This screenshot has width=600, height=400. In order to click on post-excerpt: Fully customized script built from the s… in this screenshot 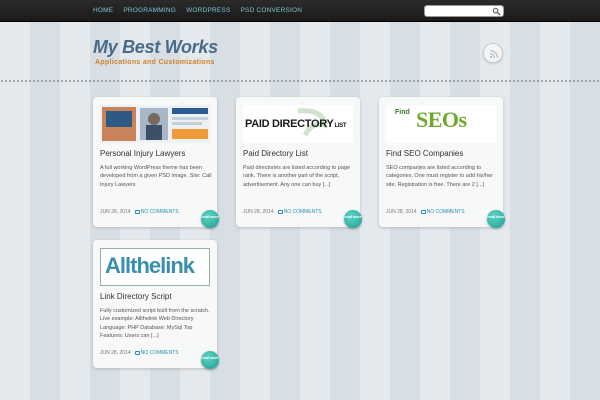, I will do `click(155, 323)`.